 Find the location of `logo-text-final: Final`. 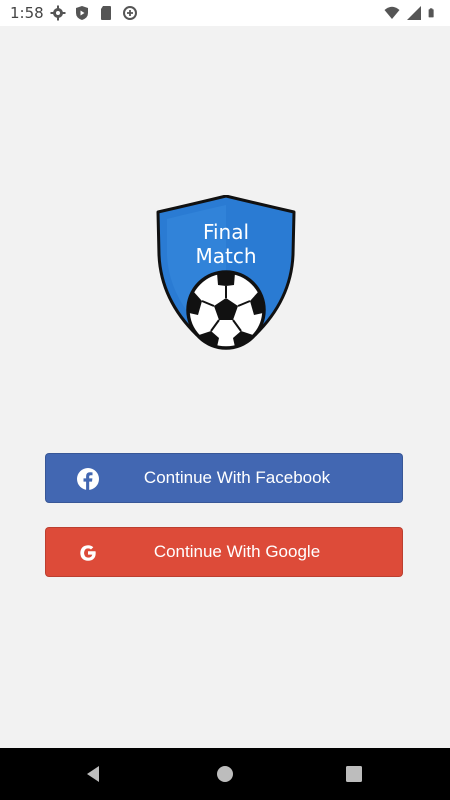

logo-text-final: Final is located at coordinates (226, 232).